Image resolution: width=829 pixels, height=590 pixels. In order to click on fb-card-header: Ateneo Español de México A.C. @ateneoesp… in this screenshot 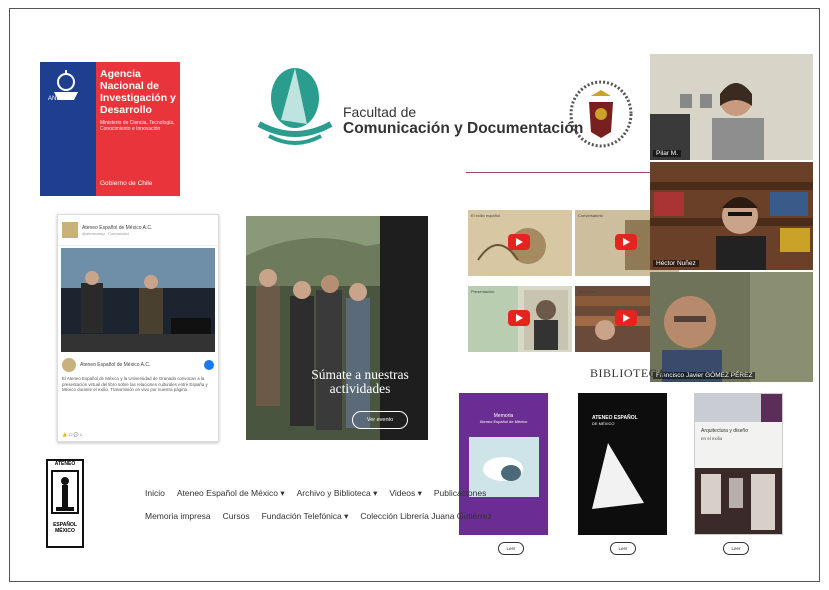, I will do `click(138, 230)`.